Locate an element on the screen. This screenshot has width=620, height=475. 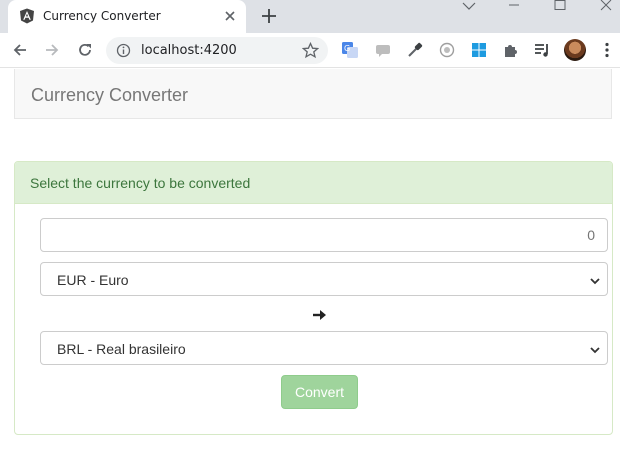
extensions-puzzle-icon is located at coordinates (511, 50).